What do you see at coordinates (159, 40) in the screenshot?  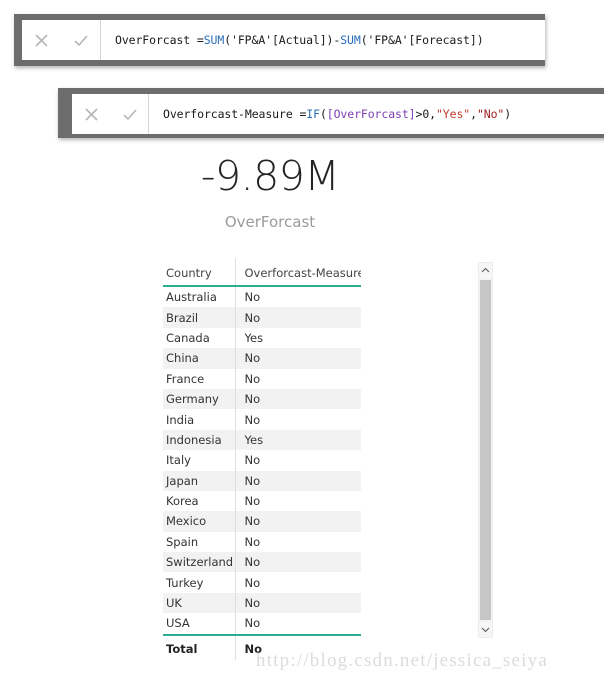 I see `formula-token: OverForcast =` at bounding box center [159, 40].